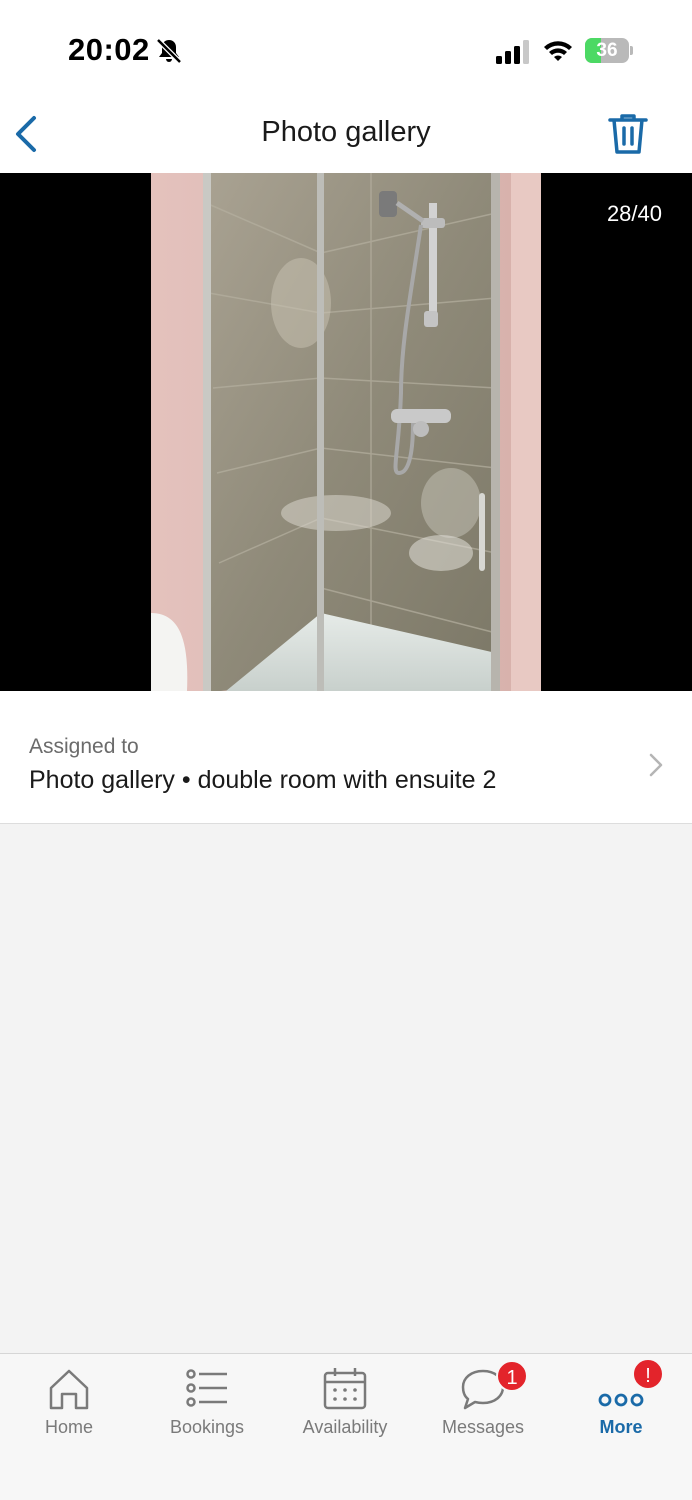 This screenshot has height=1500, width=692. Describe the element at coordinates (621, 1404) in the screenshot. I see `tab-more: ! More` at that location.